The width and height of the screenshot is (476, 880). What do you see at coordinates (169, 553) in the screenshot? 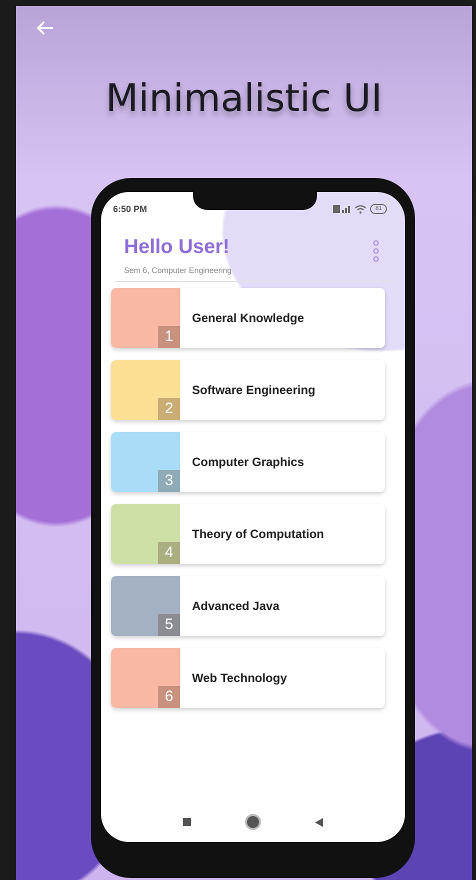
I see `subject-number: 4` at bounding box center [169, 553].